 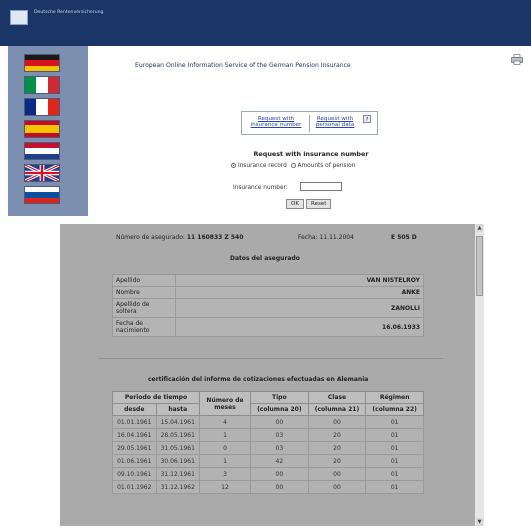 I want to click on reset-button: Reset, so click(x=319, y=204).